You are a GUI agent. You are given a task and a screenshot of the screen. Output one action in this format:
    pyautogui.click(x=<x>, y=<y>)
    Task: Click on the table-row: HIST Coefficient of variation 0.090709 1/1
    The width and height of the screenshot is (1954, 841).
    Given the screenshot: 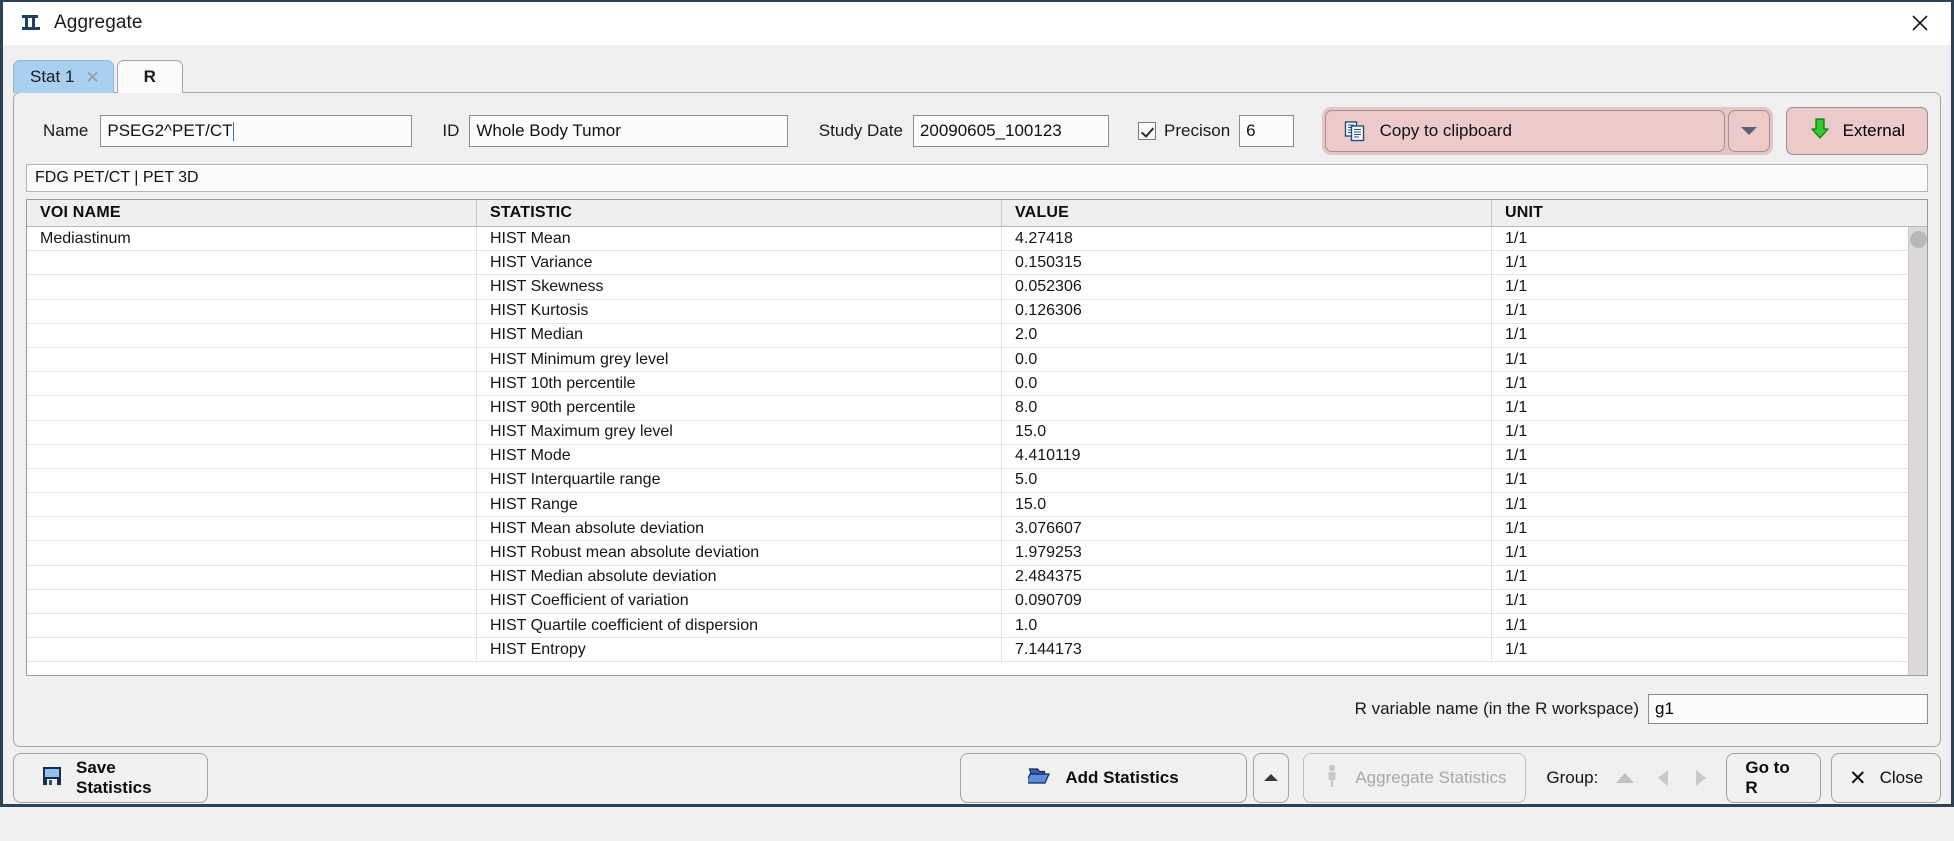 What is the action you would take?
    pyautogui.click(x=977, y=601)
    